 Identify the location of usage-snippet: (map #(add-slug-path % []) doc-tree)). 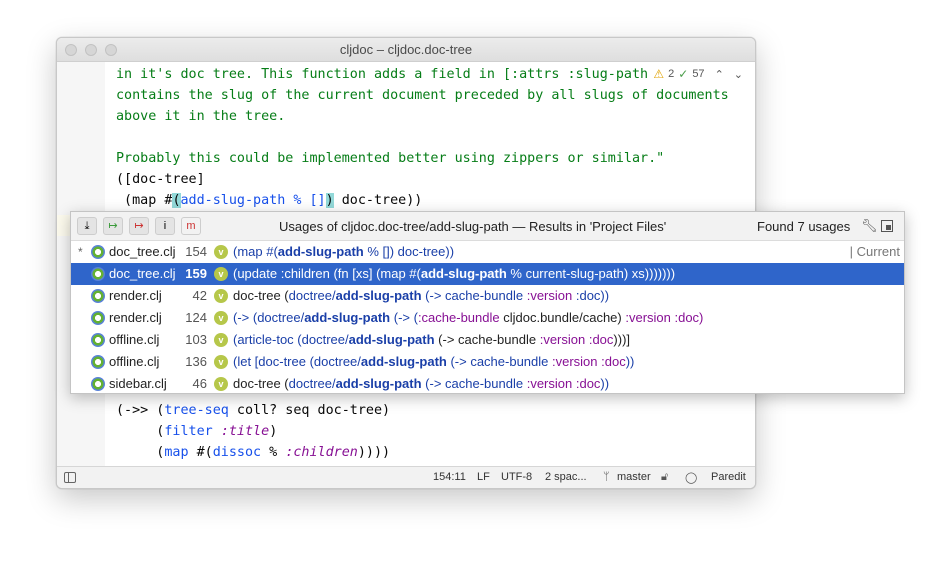
(343, 252).